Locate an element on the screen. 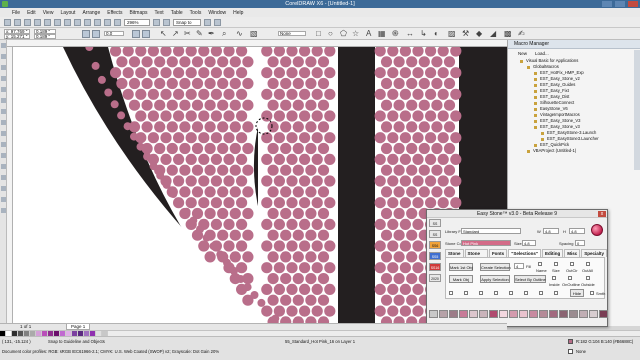 Image resolution: width=640 pixels, height=360 pixels. menu-window: Window is located at coordinates (217, 13).